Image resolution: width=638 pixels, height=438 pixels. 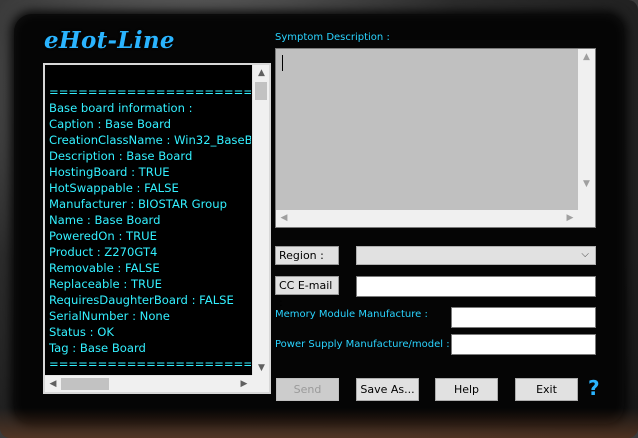 I want to click on psu-manufacture-label: Power Supply Manufacture/model :, so click(x=362, y=344).